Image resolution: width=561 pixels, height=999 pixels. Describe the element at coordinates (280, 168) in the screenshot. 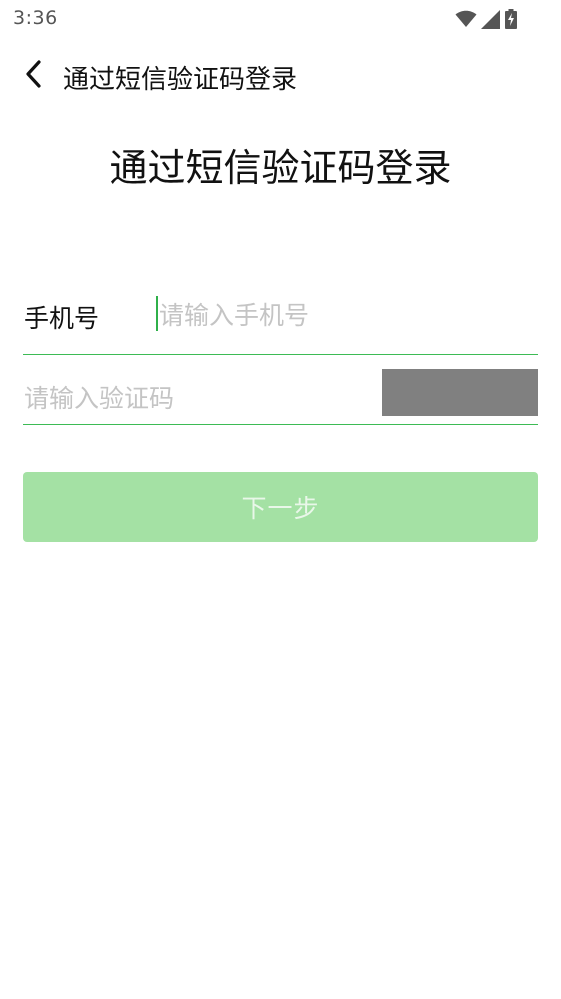

I see `page-title: 通过短信验证码登录` at that location.